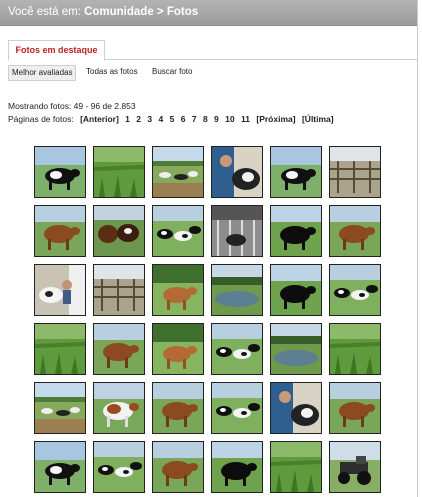  I want to click on breadcrumb: Você está em: Comunidade > Fotos, so click(103, 12).